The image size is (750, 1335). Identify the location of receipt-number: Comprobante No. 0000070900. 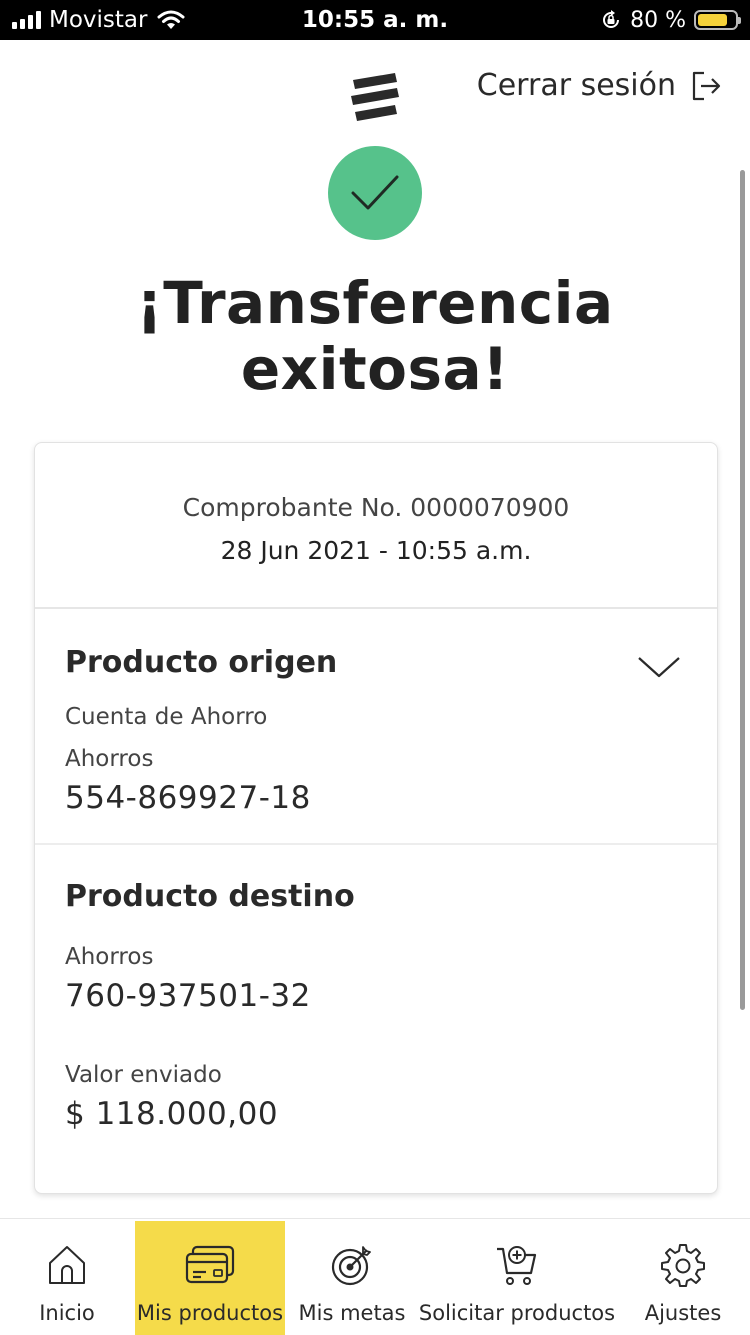
(376, 507).